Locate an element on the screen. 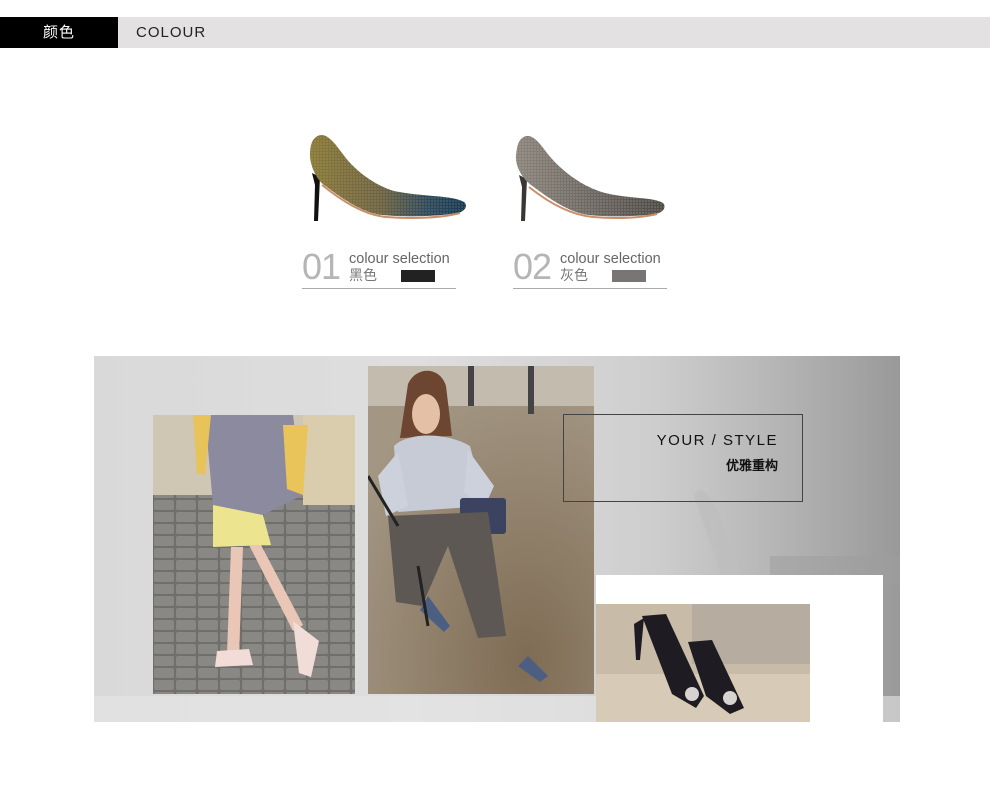 The height and width of the screenshot is (795, 990). colour-name: 黑色 is located at coordinates (363, 275).